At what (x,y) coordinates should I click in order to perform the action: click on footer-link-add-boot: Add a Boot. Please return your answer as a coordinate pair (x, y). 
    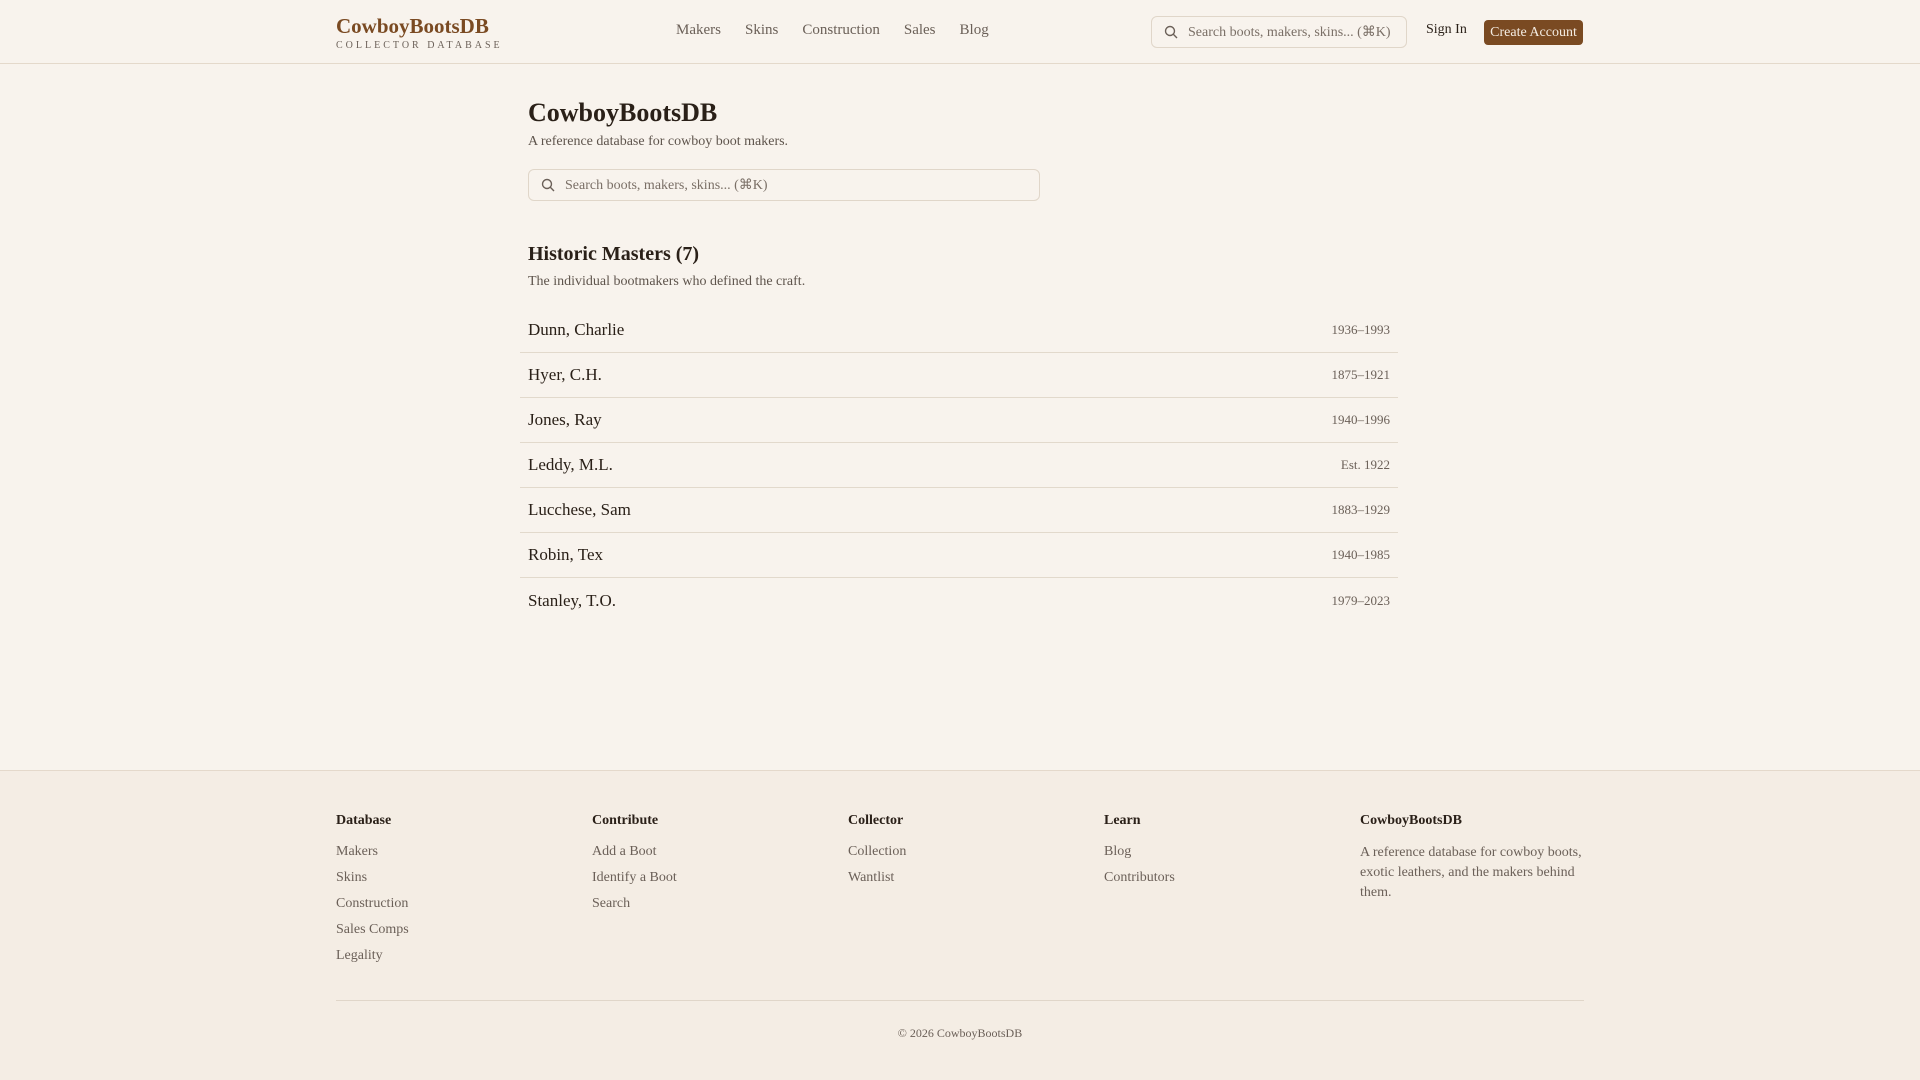
    Looking at the image, I should click on (634, 852).